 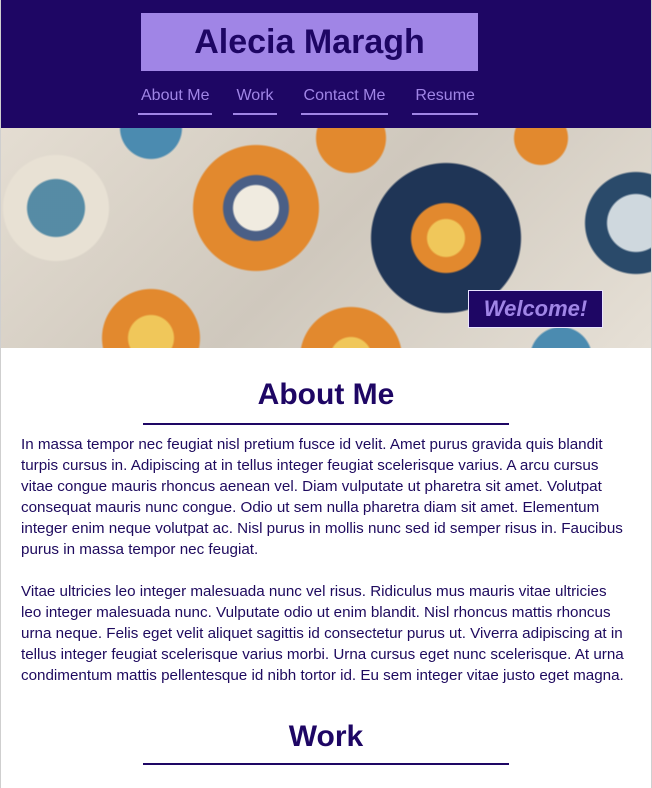 What do you see at coordinates (326, 764) in the screenshot?
I see `work-heading-rule` at bounding box center [326, 764].